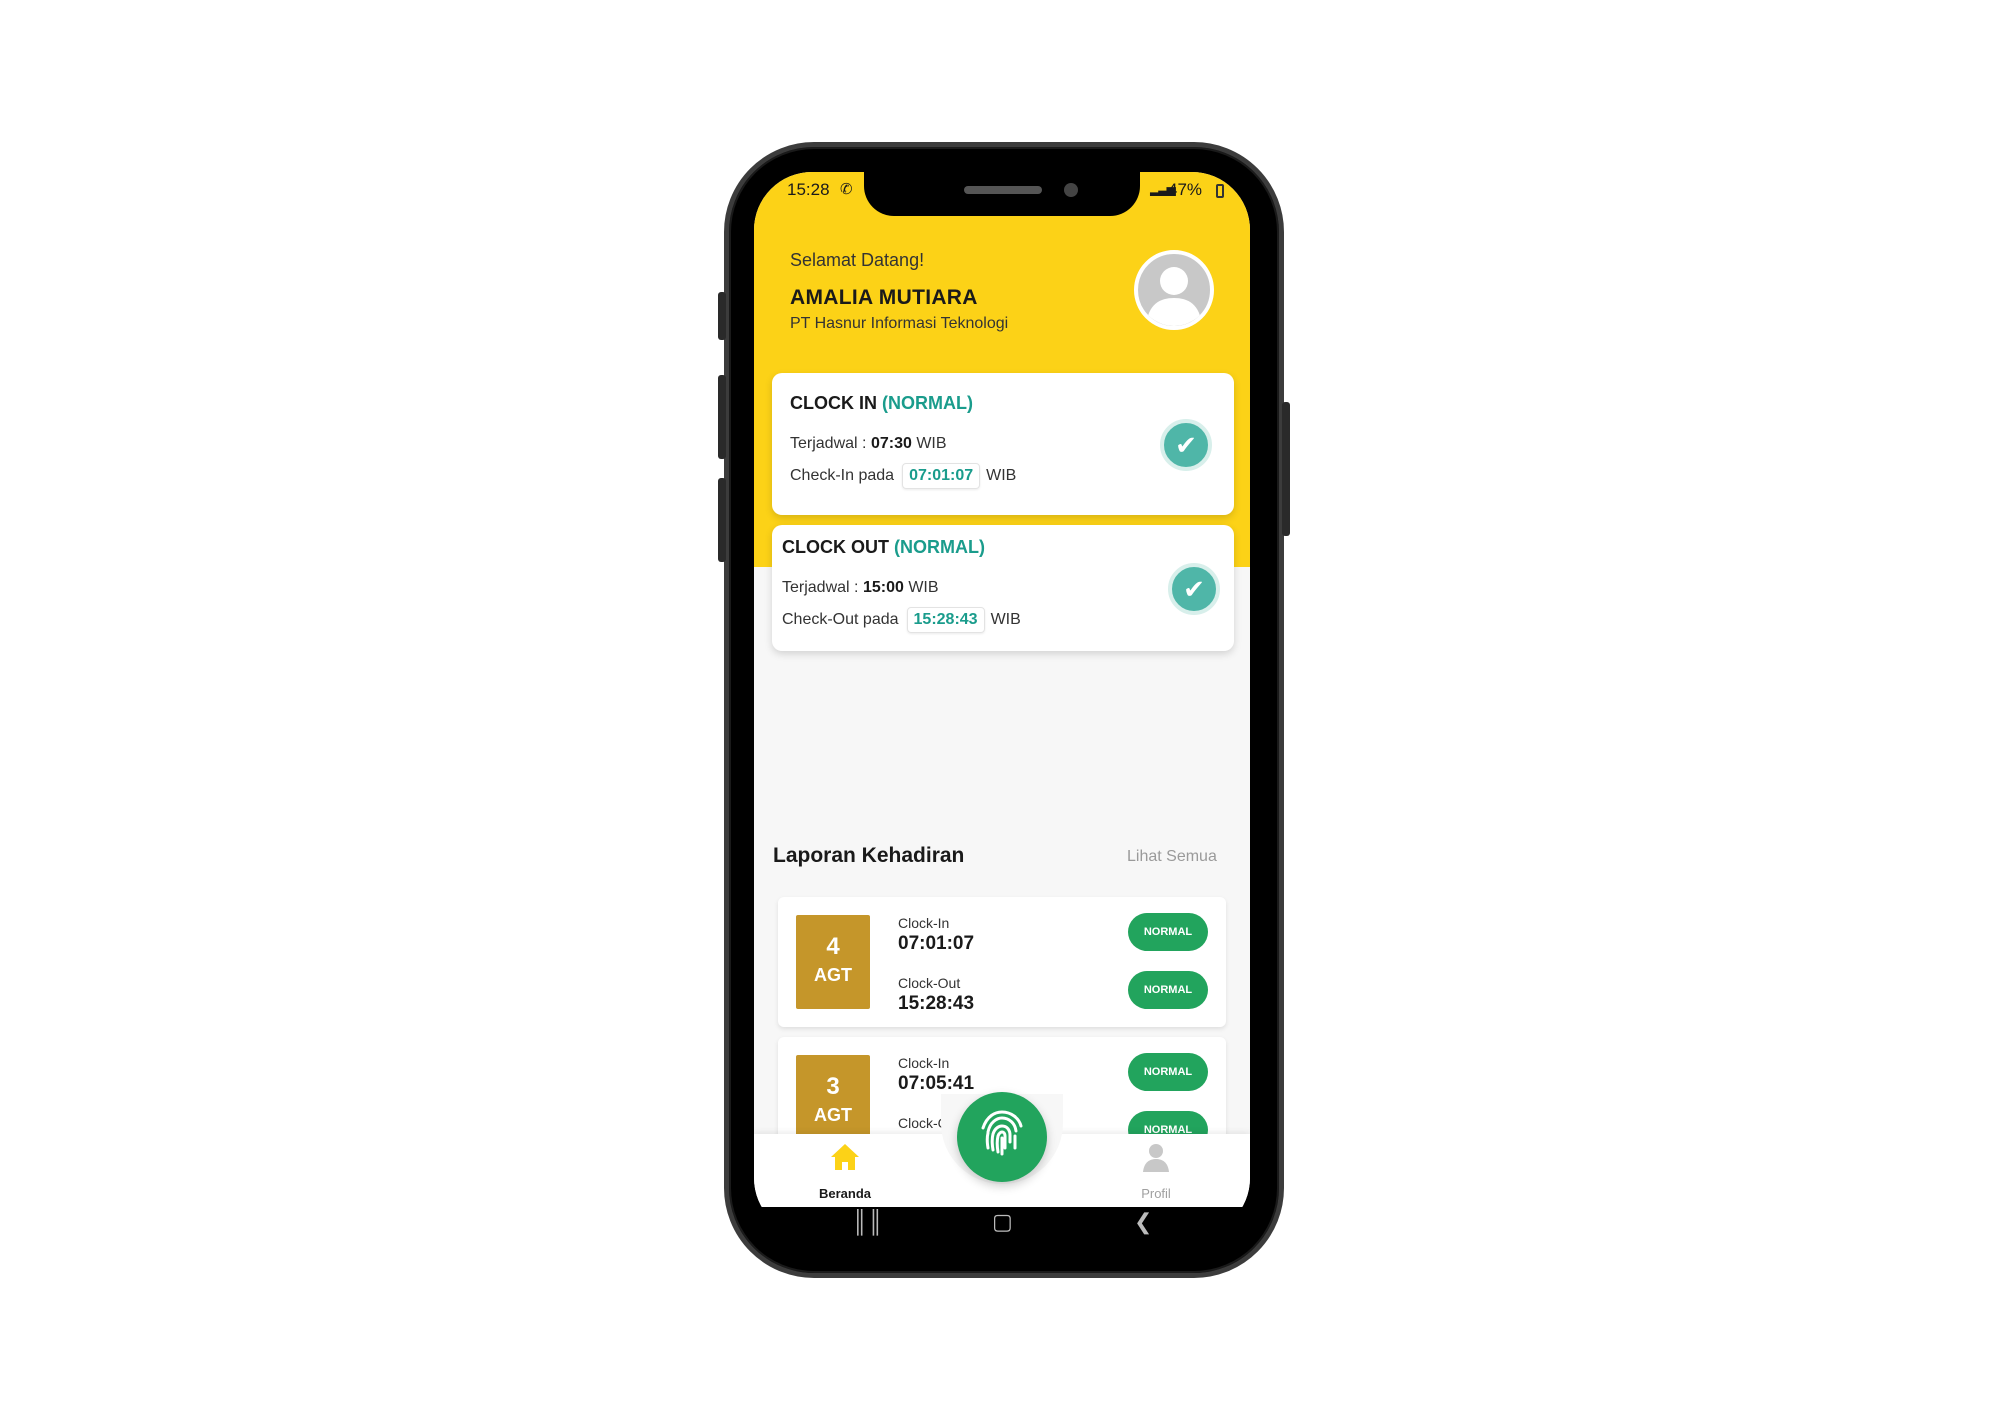  I want to click on volume-up-button, so click(722, 316).